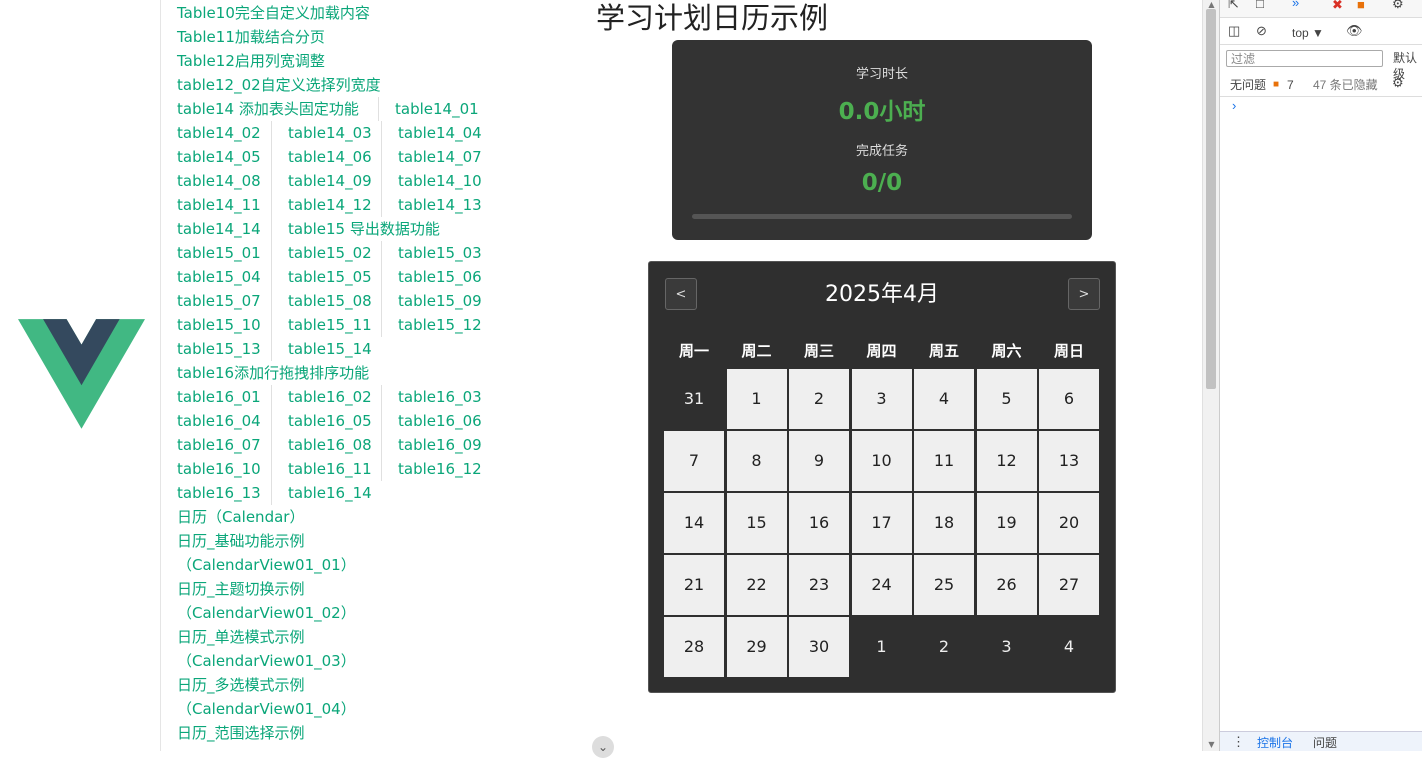  I want to click on calendar-day-other-month: 3, so click(1007, 647).